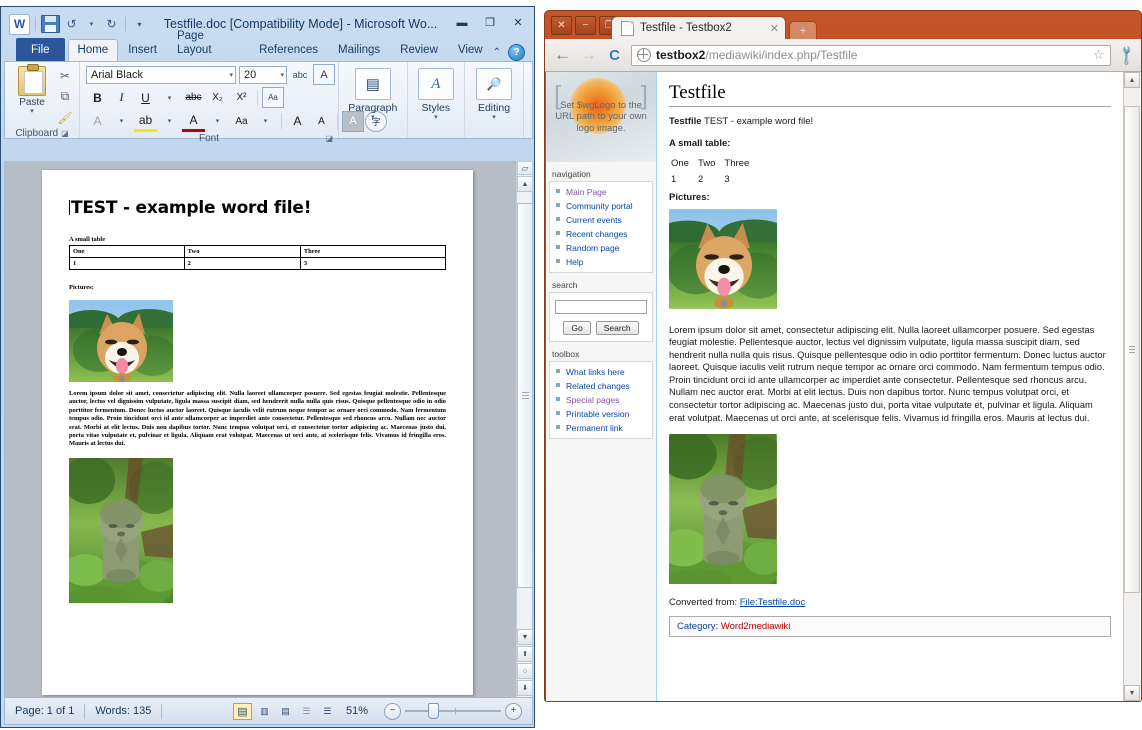  I want to click on bold-button: B, so click(97, 97).